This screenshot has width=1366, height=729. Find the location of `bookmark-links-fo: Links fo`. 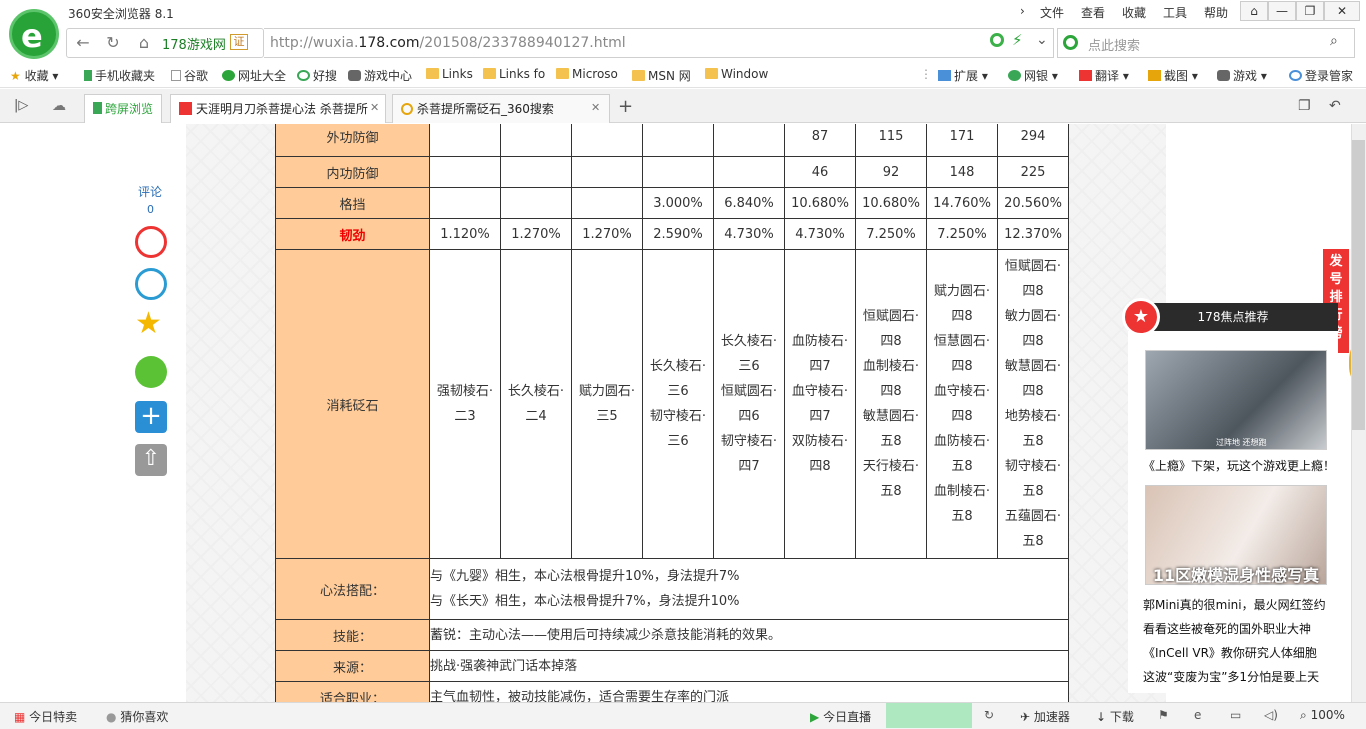

bookmark-links-fo: Links fo is located at coordinates (514, 74).